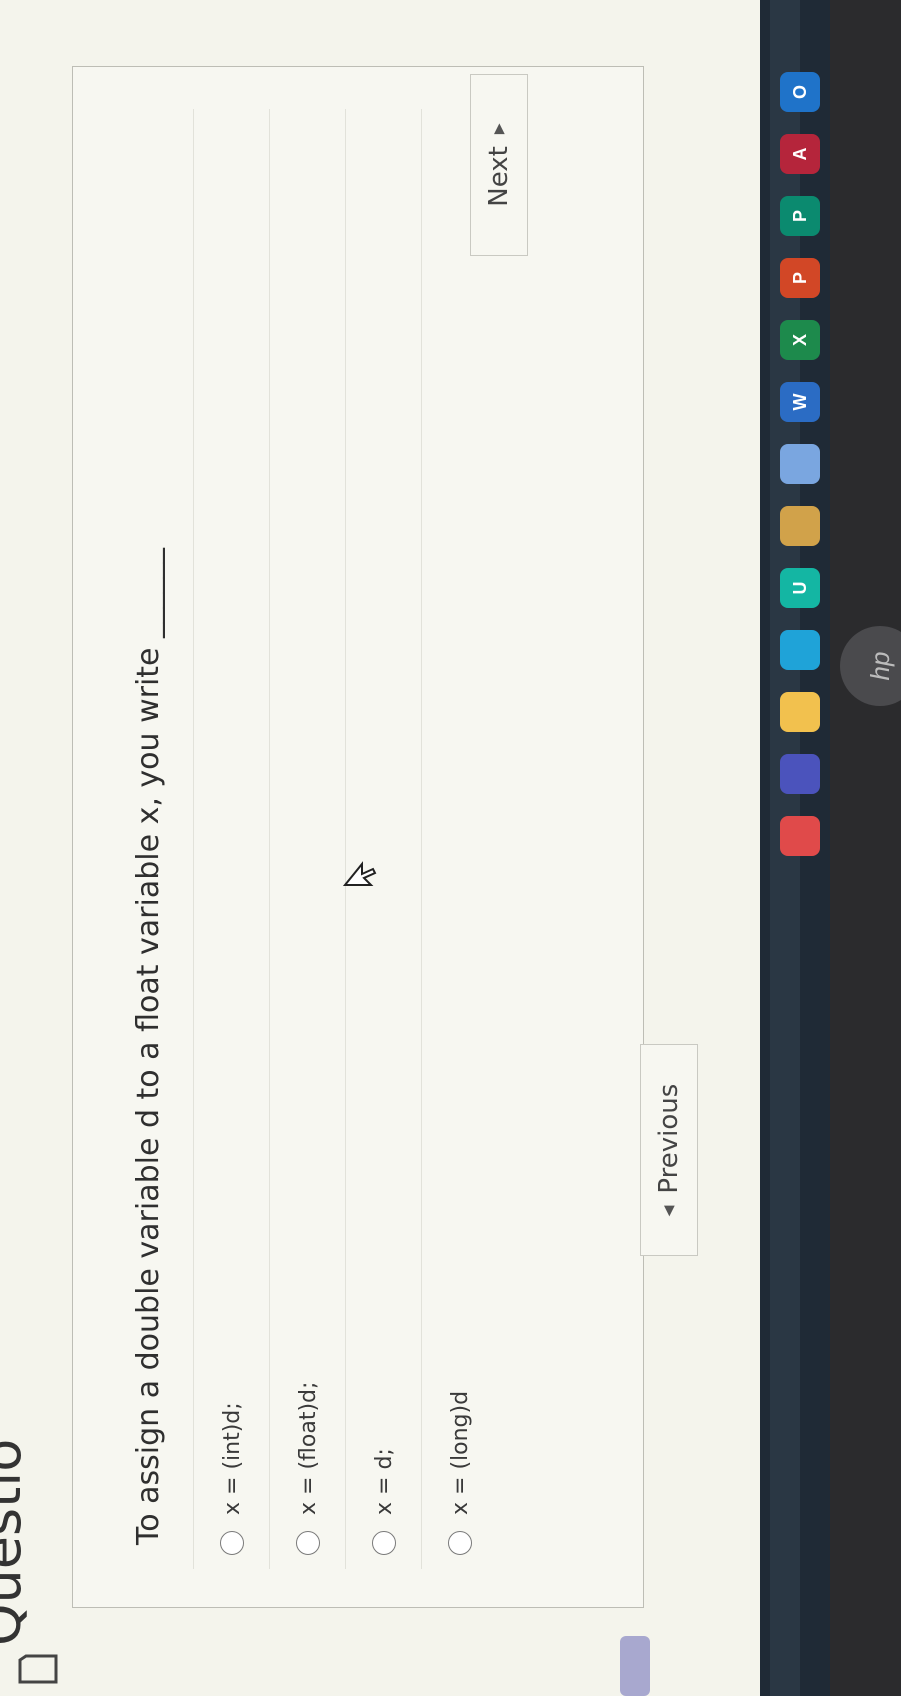  Describe the element at coordinates (800, 340) in the screenshot. I see `excel-icon: X` at that location.